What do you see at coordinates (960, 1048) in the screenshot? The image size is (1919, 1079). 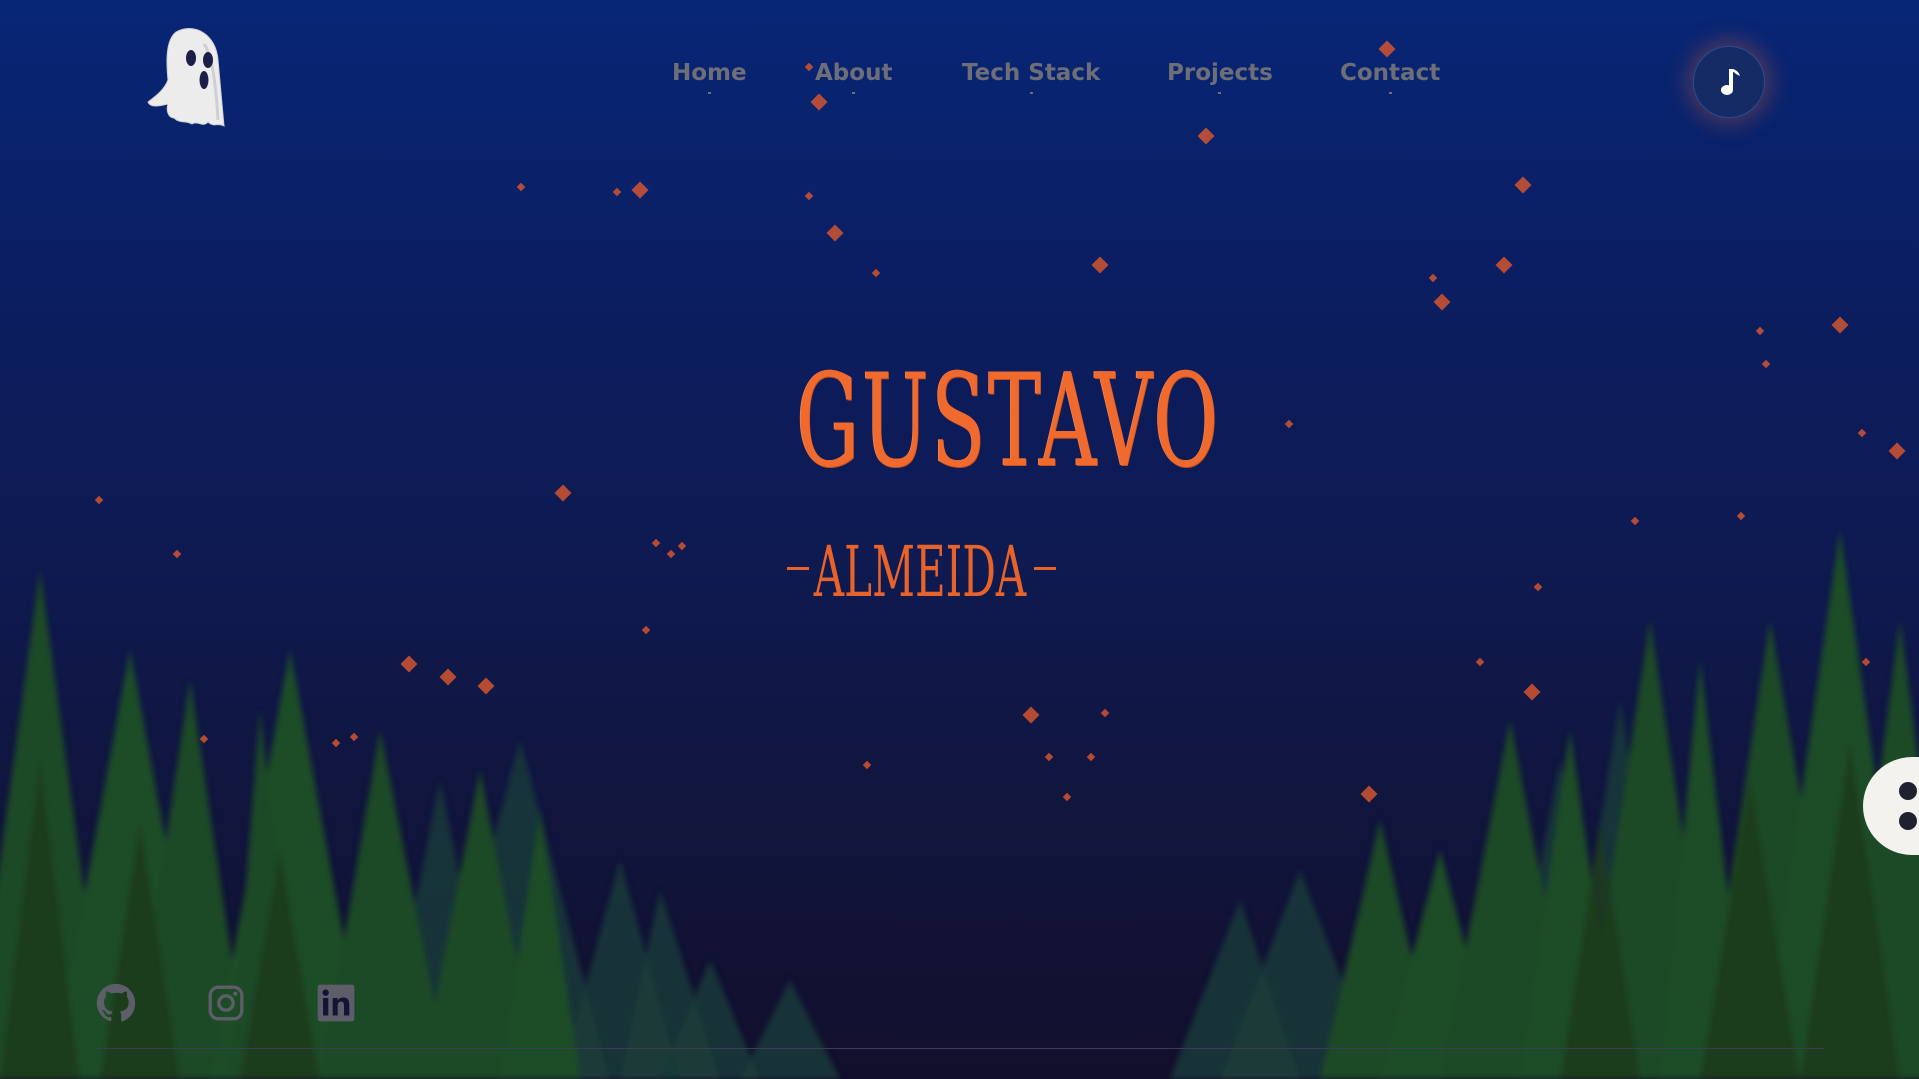 I see `footer-divider` at bounding box center [960, 1048].